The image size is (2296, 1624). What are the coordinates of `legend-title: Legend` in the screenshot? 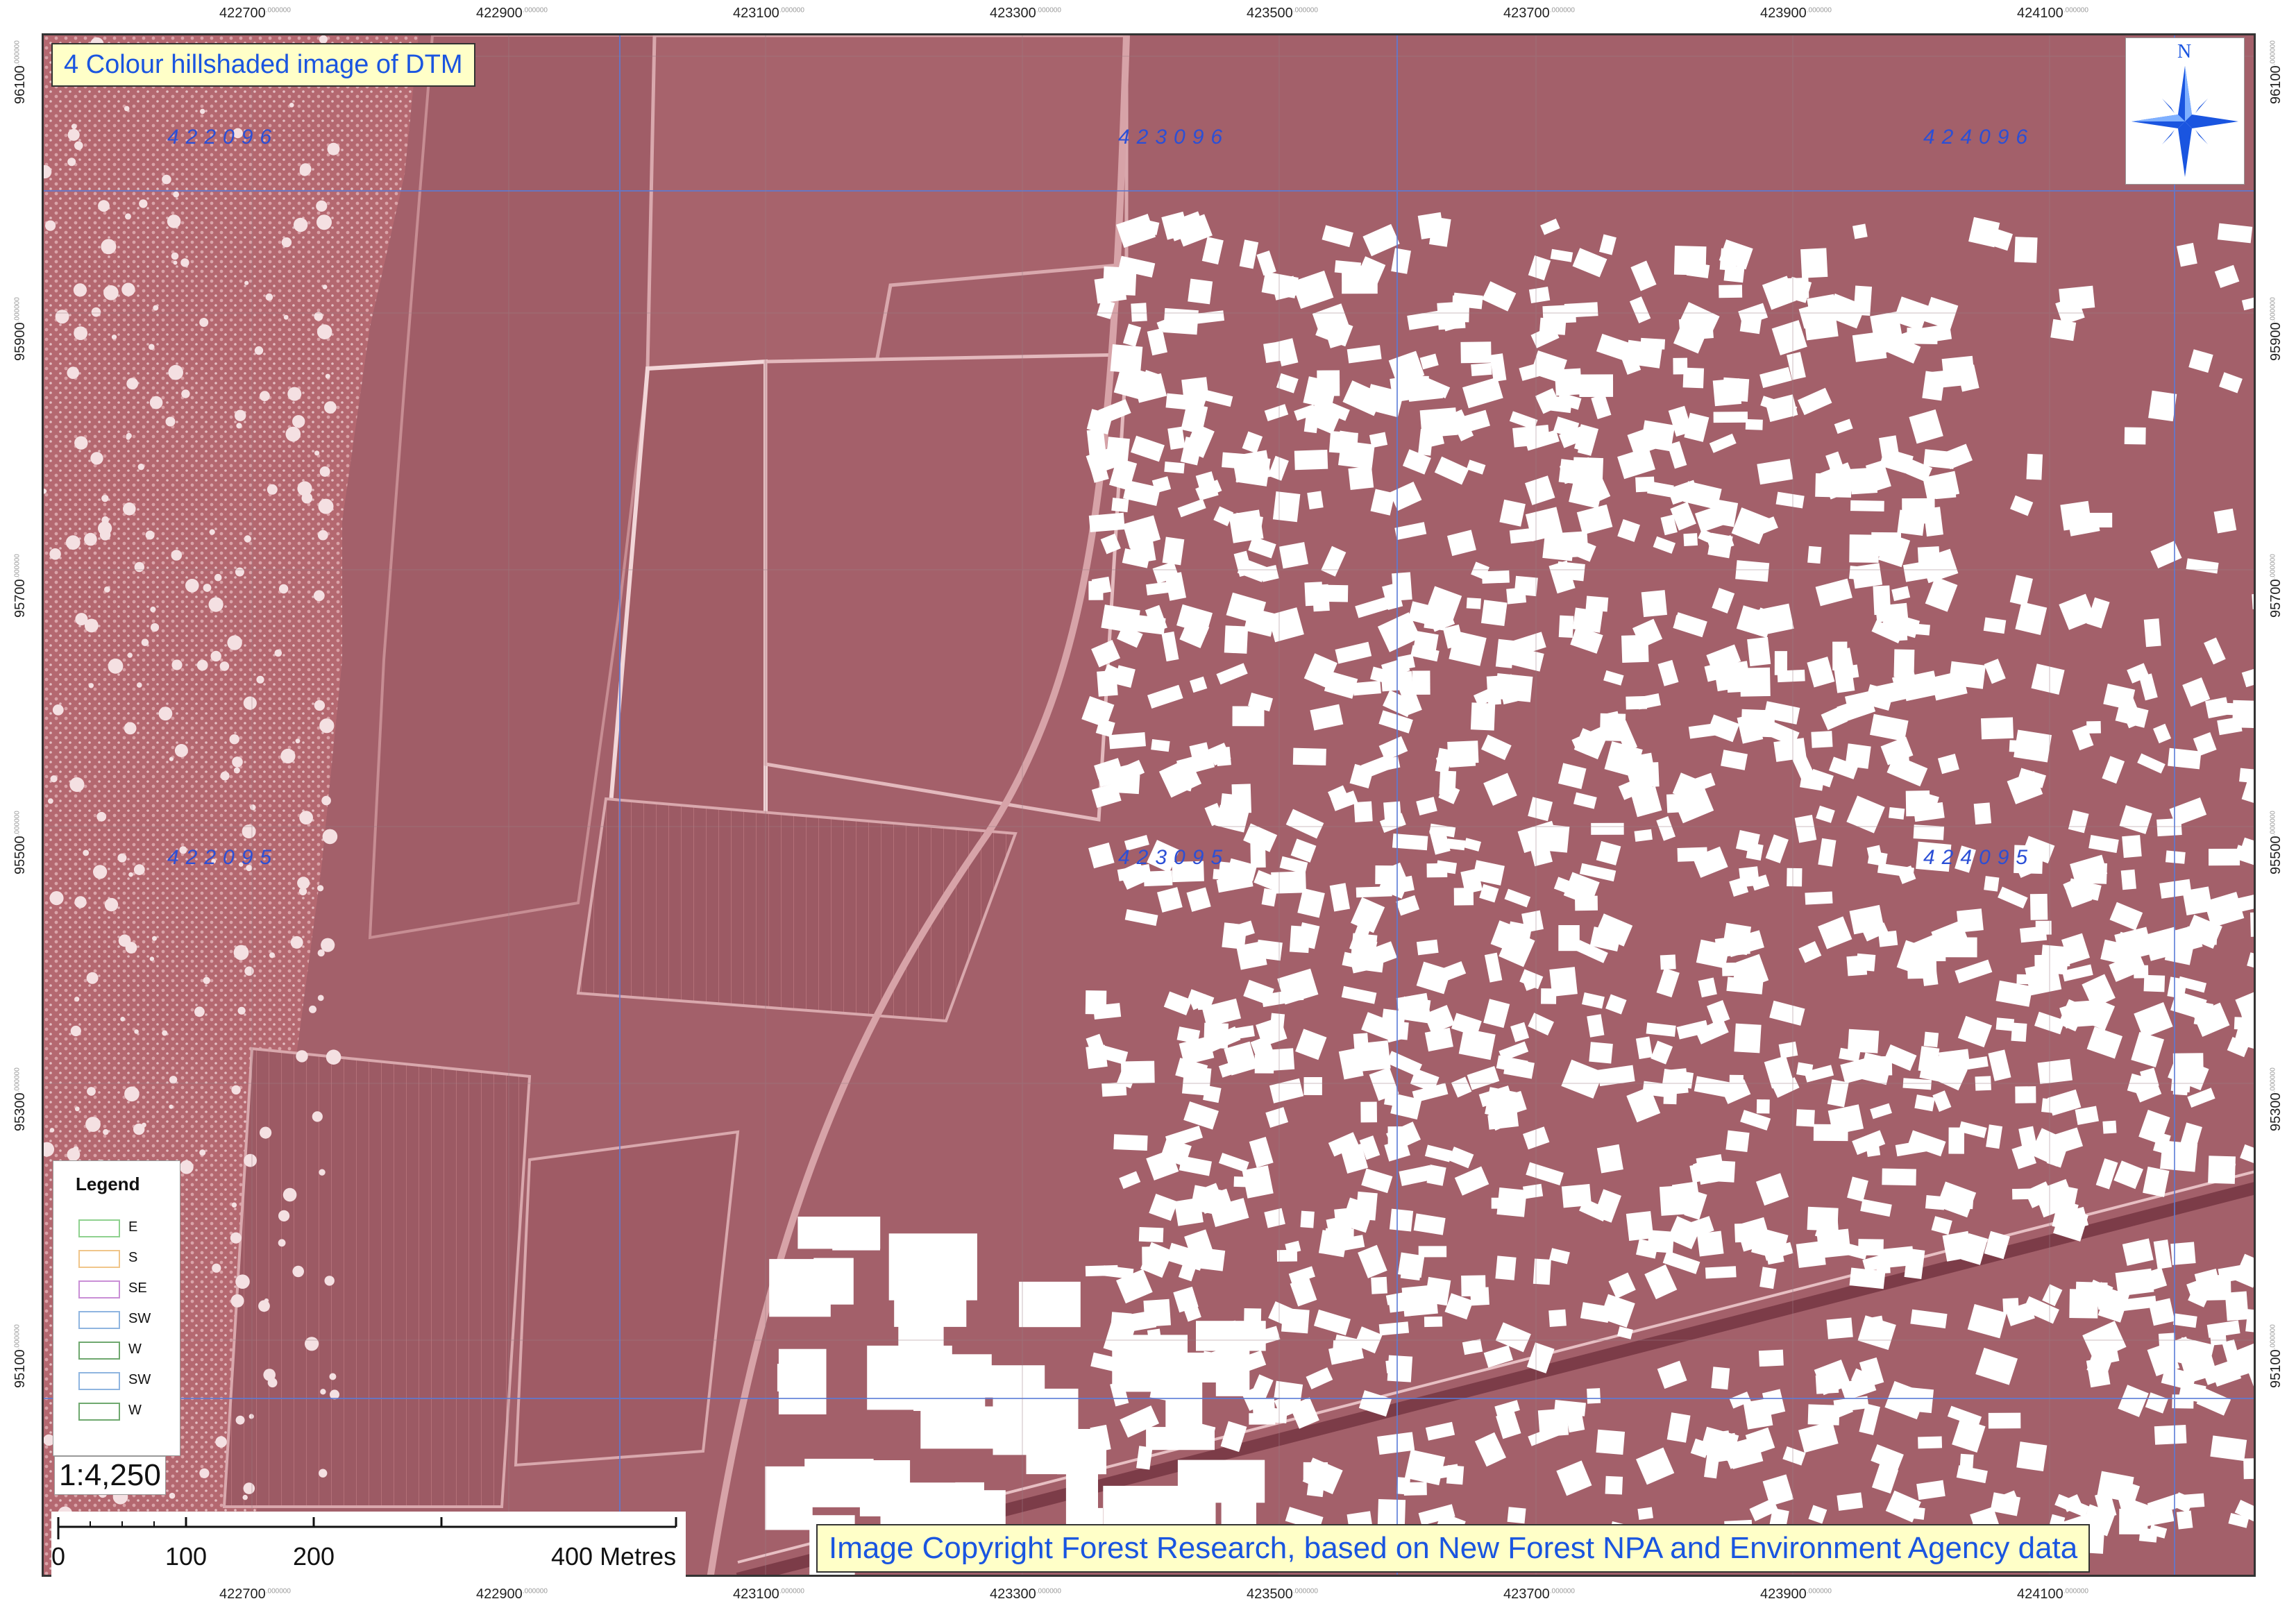 It's located at (108, 1184).